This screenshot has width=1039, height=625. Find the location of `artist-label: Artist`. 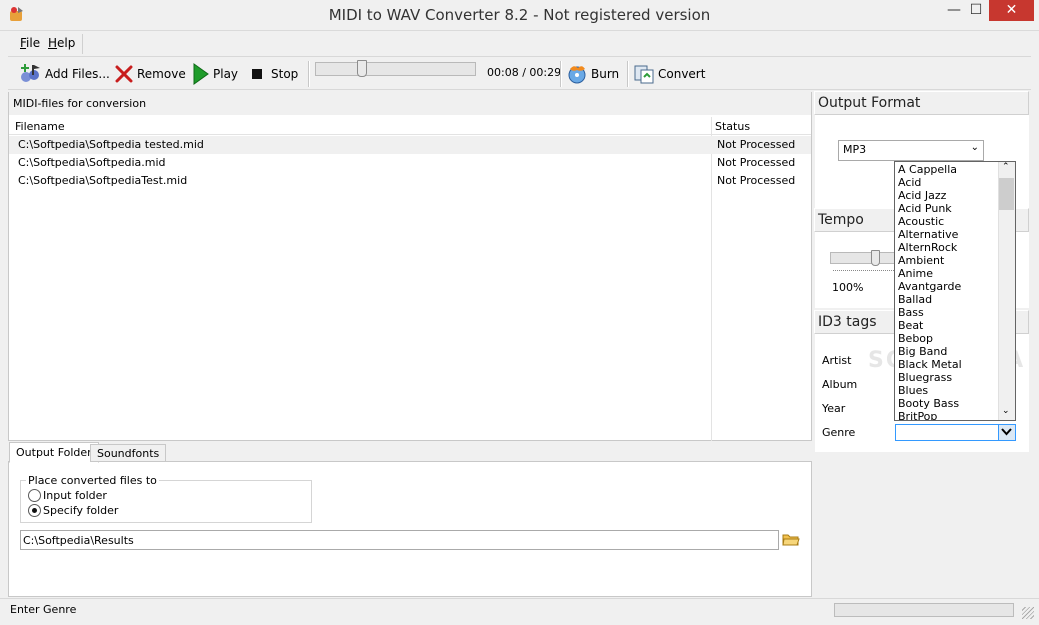

artist-label: Artist is located at coordinates (837, 360).